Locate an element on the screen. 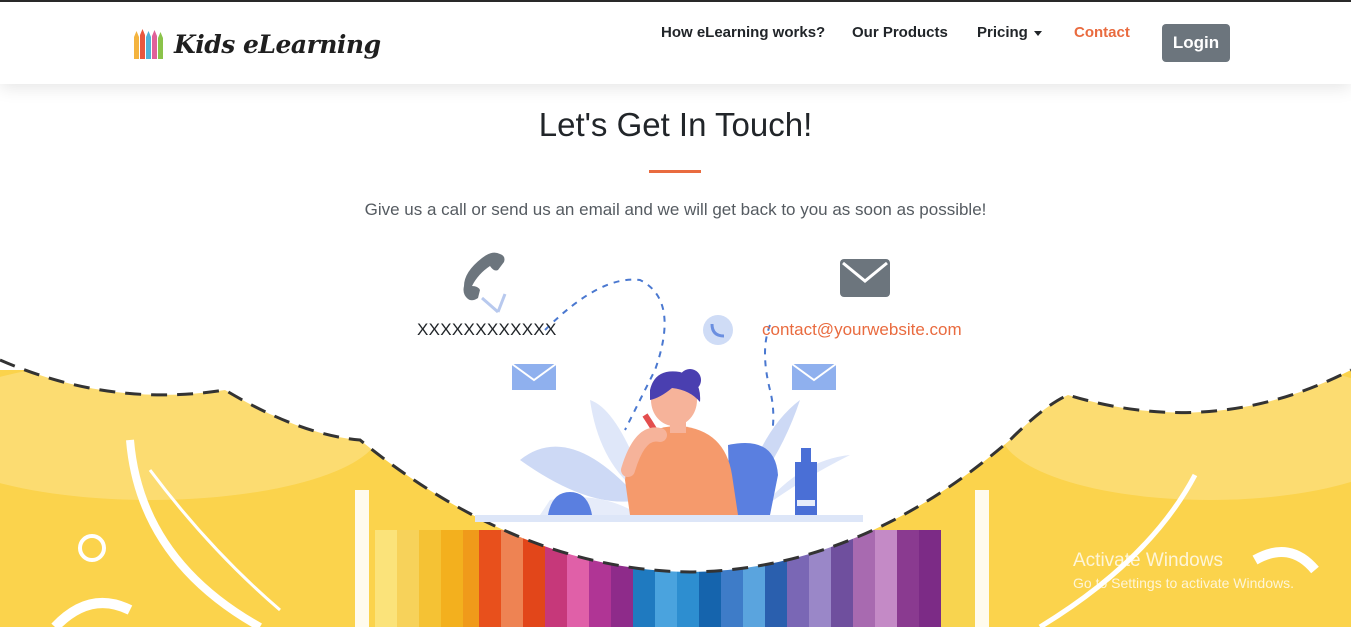 Image resolution: width=1351 pixels, height=627 pixels. nav-pricing-label: Pricing is located at coordinates (1002, 32).